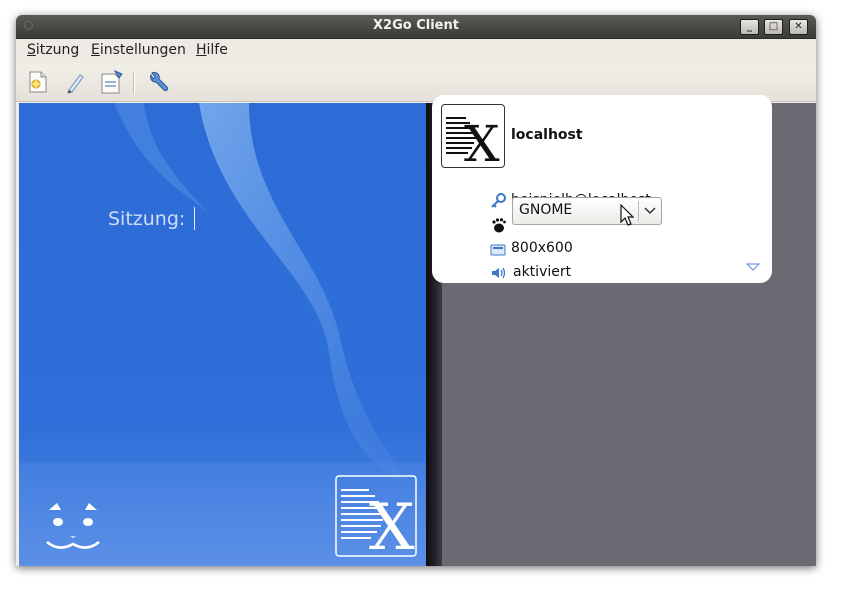 Image resolution: width=848 pixels, height=598 pixels. Describe the element at coordinates (212, 50) in the screenshot. I see `menu-hilfe: Hilfe` at that location.